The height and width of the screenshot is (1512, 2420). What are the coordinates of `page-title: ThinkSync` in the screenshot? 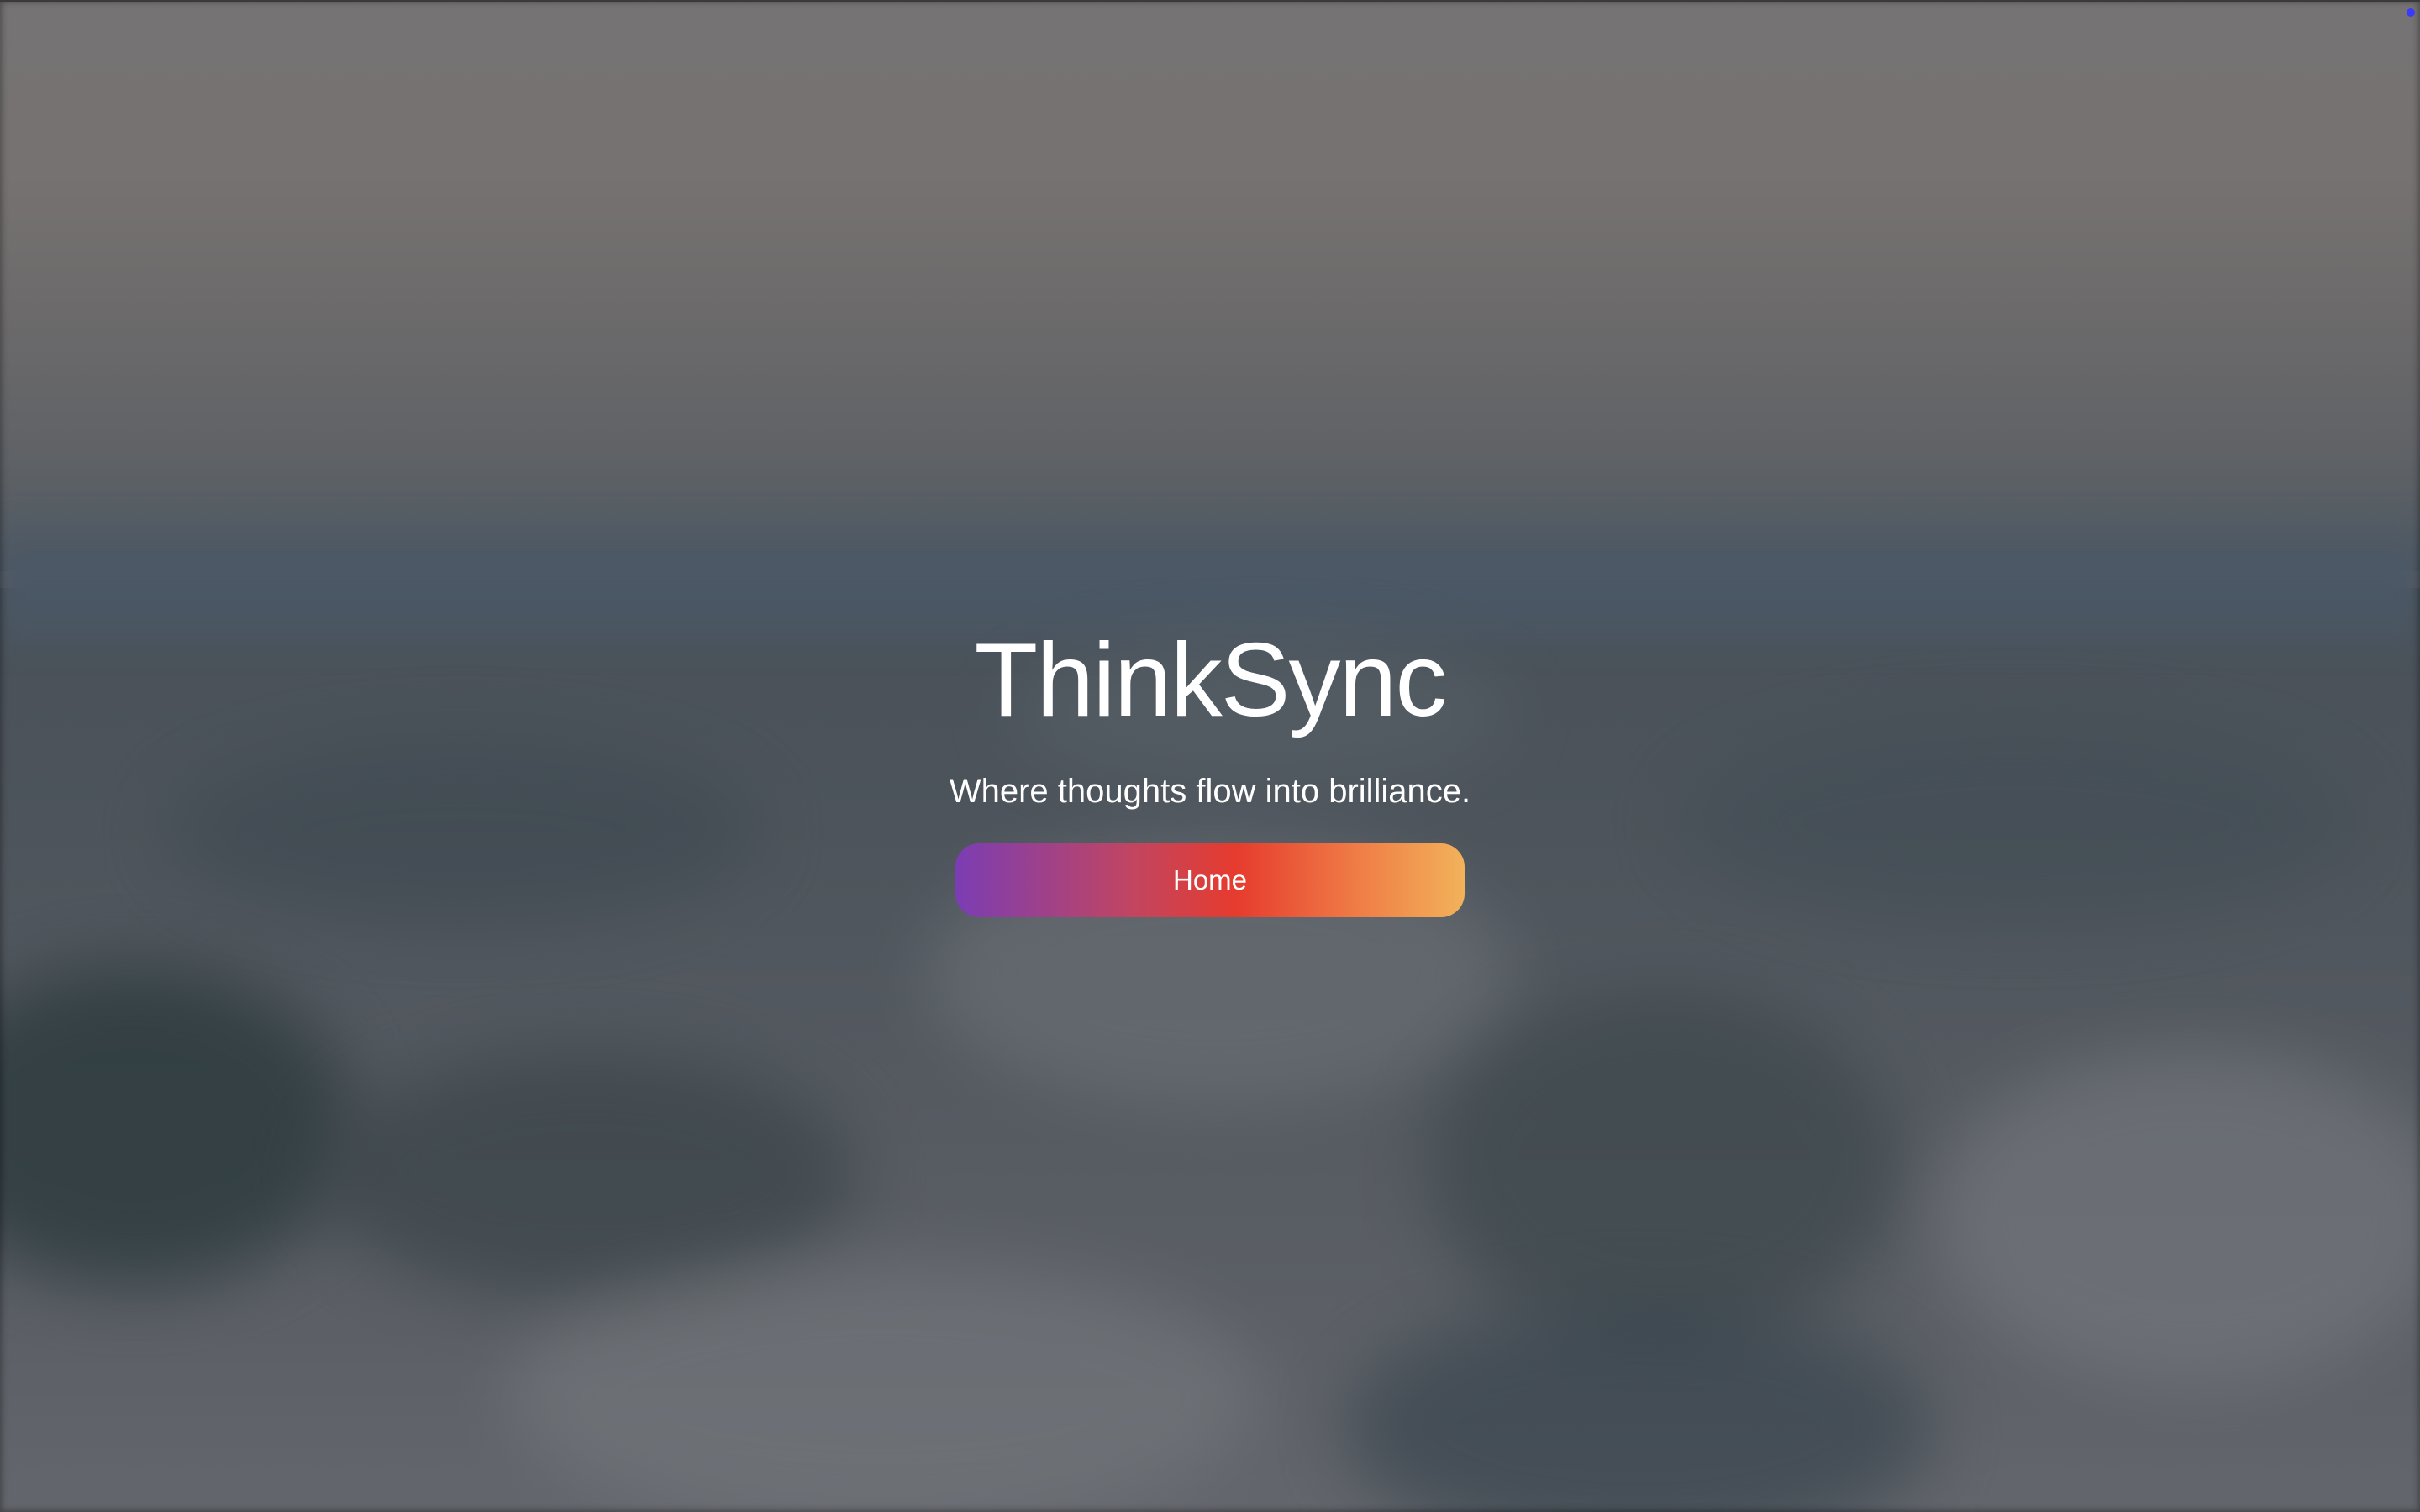 It's located at (1211, 680).